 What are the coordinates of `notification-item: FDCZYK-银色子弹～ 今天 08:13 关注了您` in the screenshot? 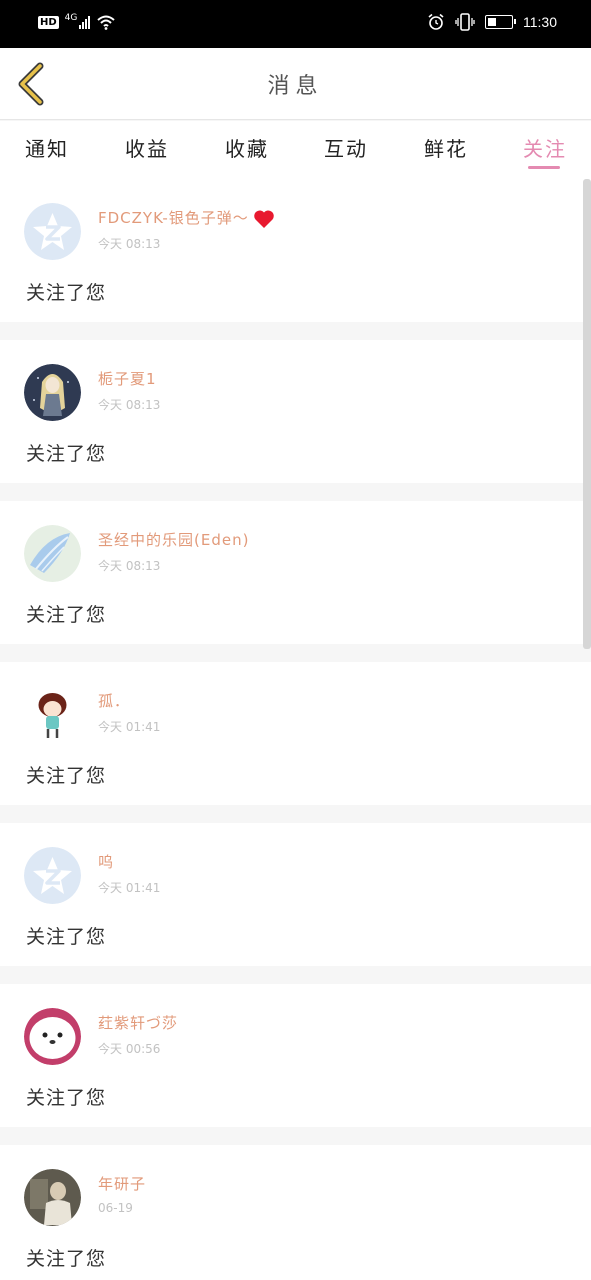 It's located at (295, 250).